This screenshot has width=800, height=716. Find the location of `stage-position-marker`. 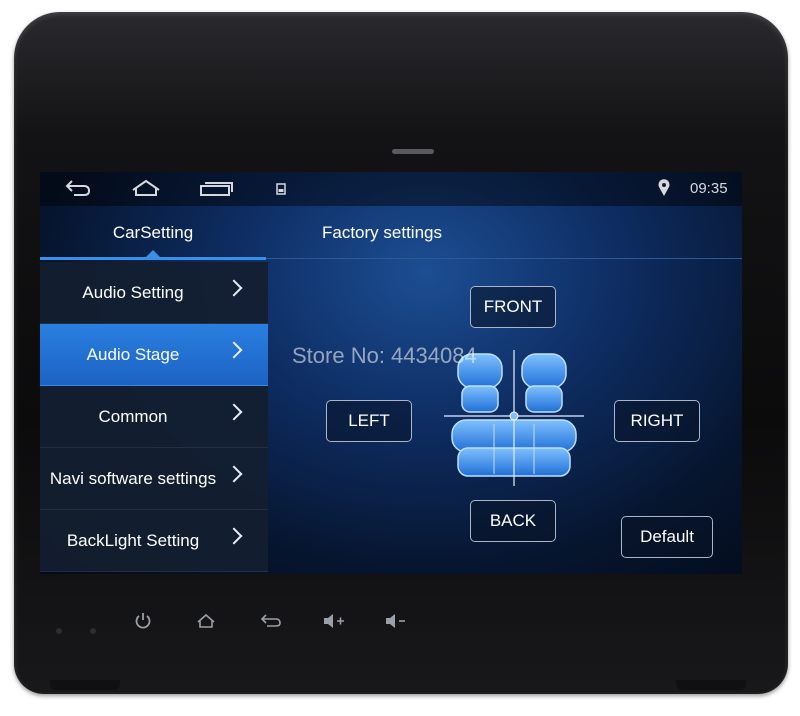

stage-position-marker is located at coordinates (514, 416).